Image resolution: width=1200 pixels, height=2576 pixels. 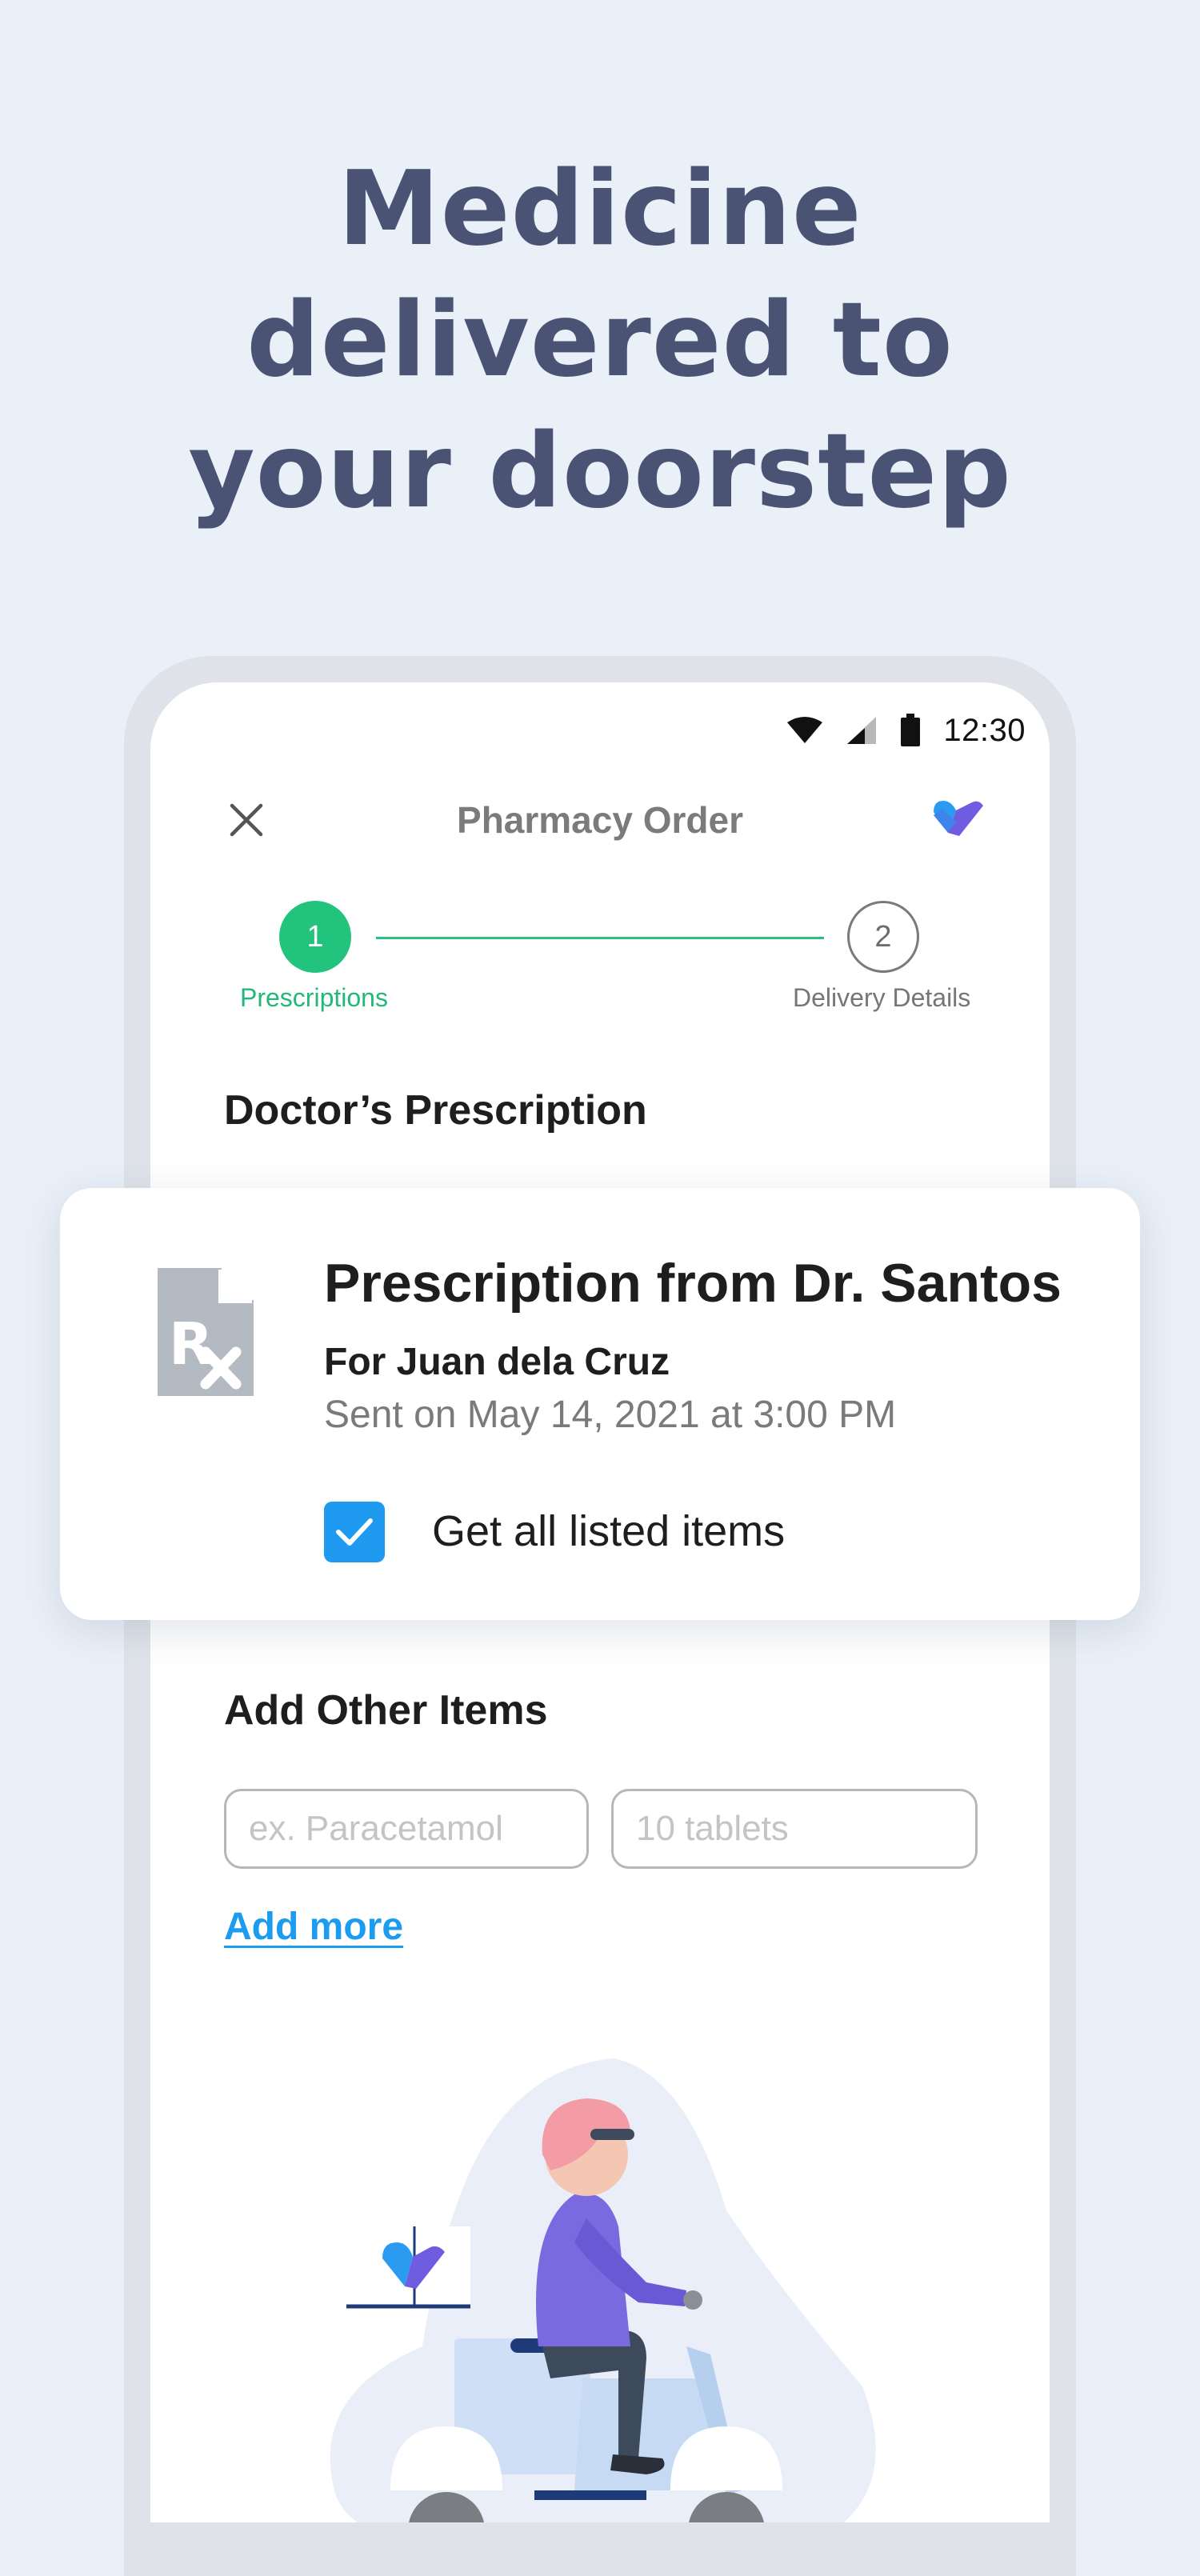 What do you see at coordinates (600, 820) in the screenshot?
I see `app-title: Pharmacy Order` at bounding box center [600, 820].